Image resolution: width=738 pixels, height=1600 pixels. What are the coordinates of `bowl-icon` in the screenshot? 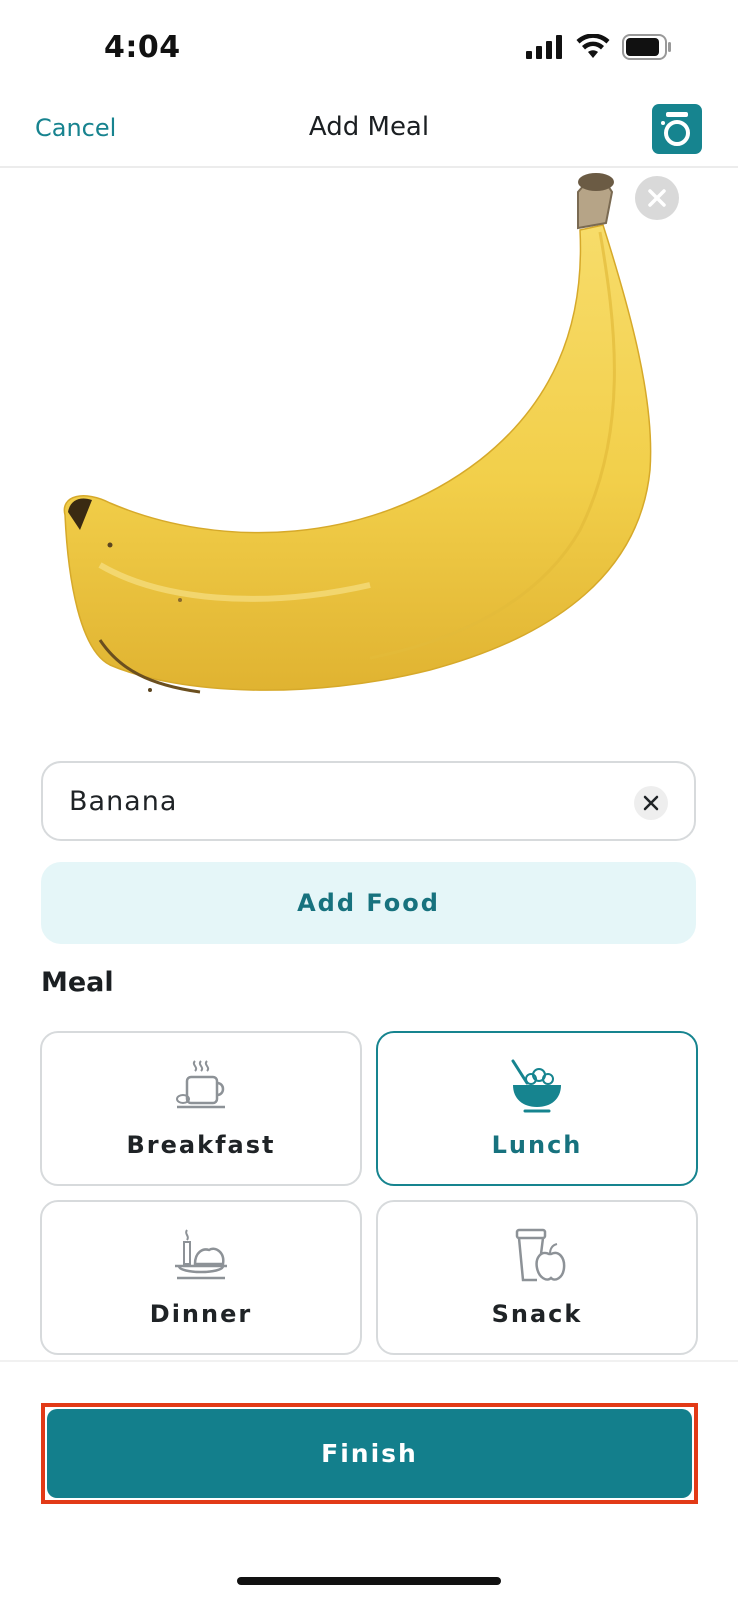 It's located at (536, 1086).